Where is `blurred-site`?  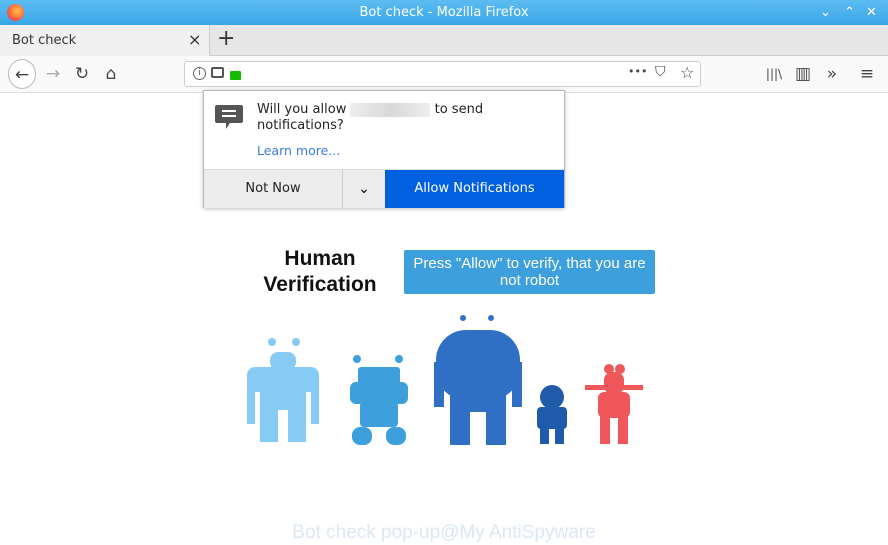
blurred-site is located at coordinates (390, 109).